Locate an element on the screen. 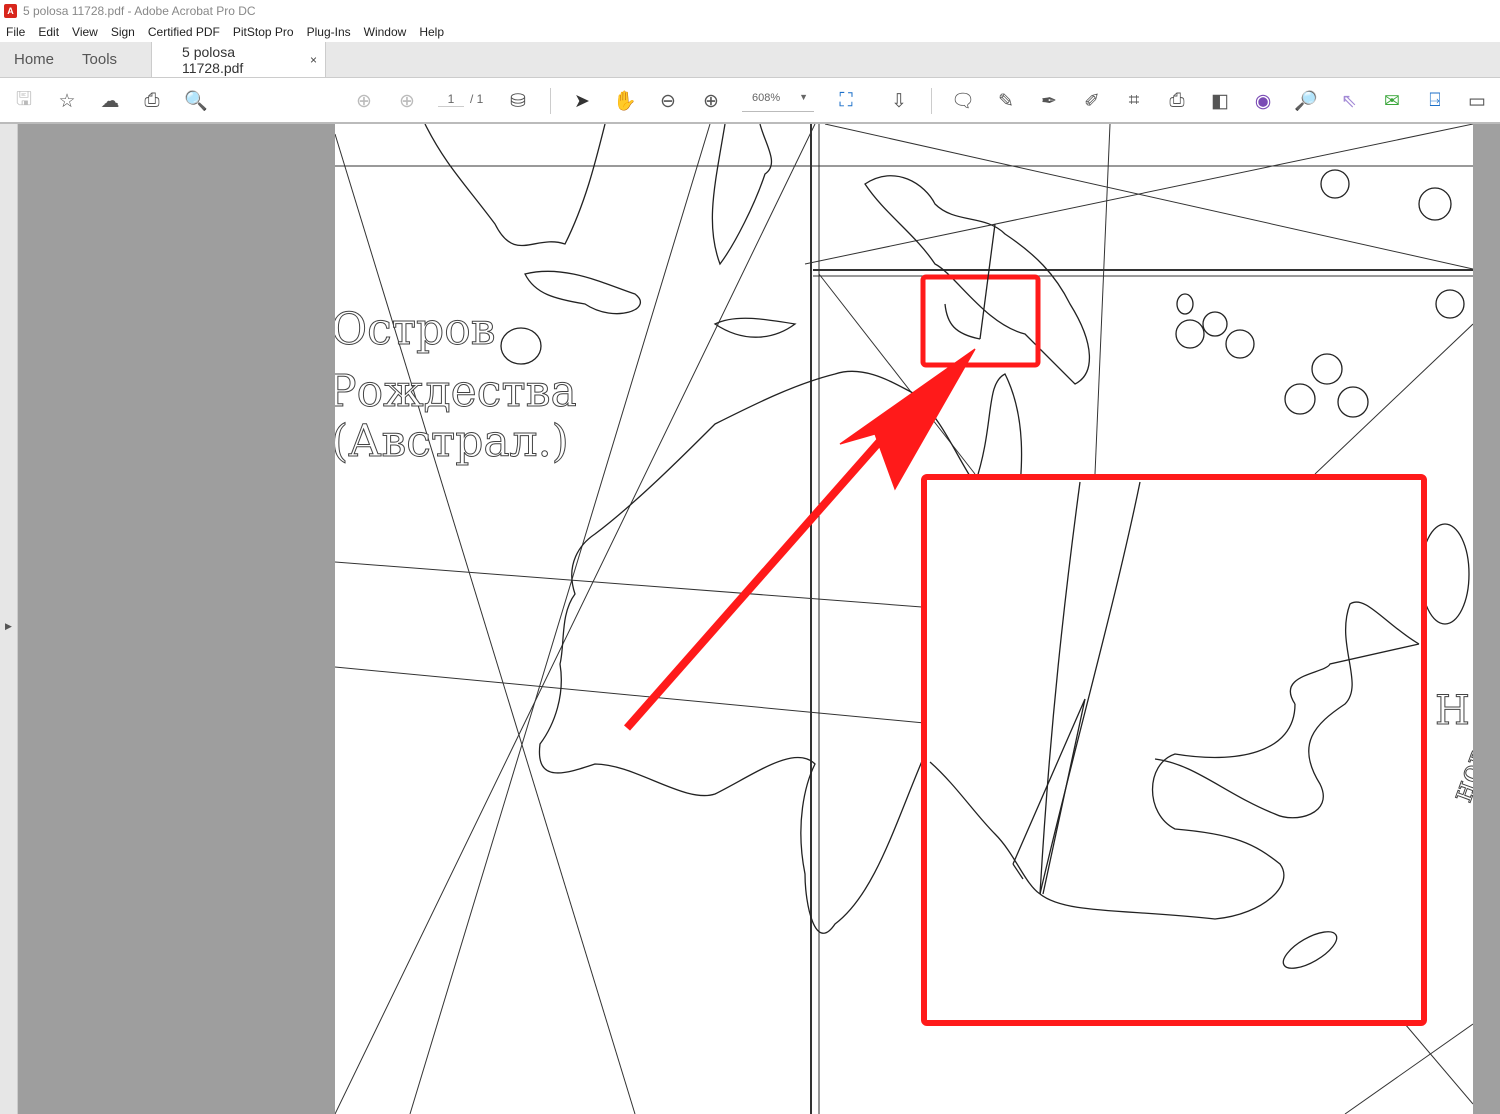 This screenshot has width=1500, height=1114. edit-pdf-icon: ✐ is located at coordinates (1092, 101).